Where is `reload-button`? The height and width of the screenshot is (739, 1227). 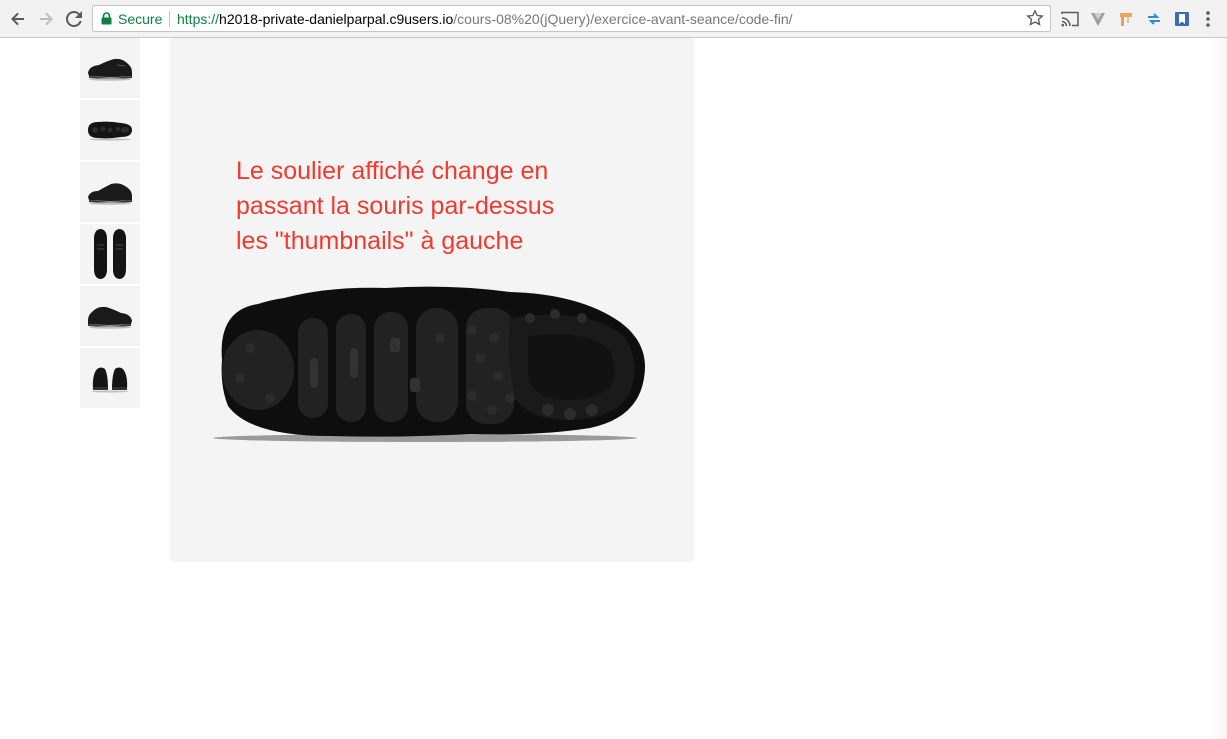
reload-button is located at coordinates (74, 19).